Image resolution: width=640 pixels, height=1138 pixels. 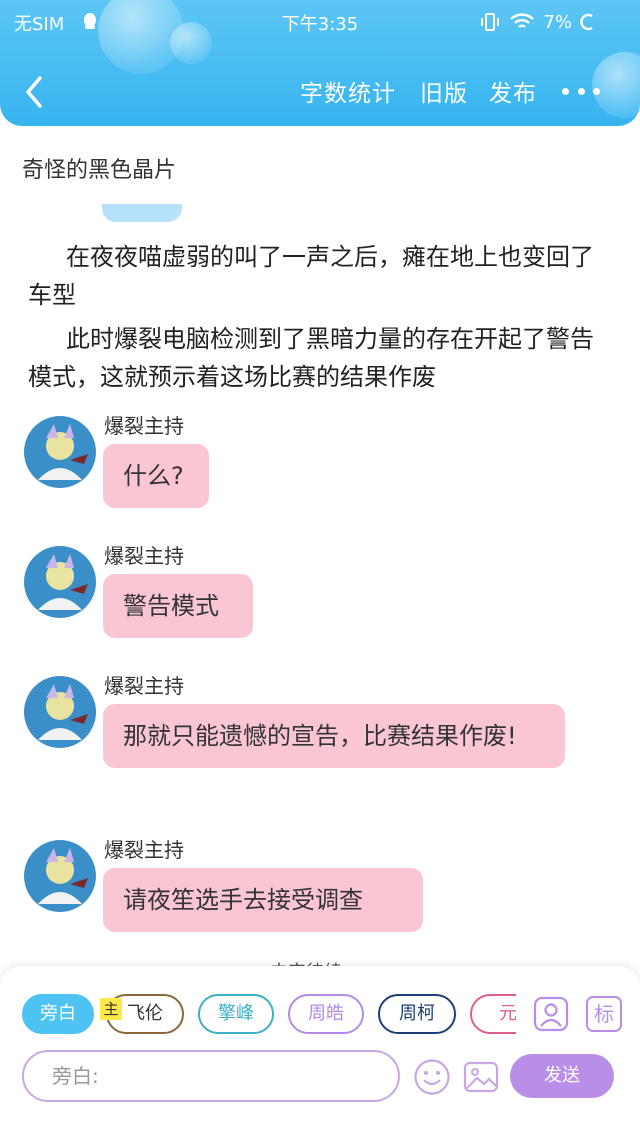 I want to click on battery-percent: 7%, so click(x=557, y=22).